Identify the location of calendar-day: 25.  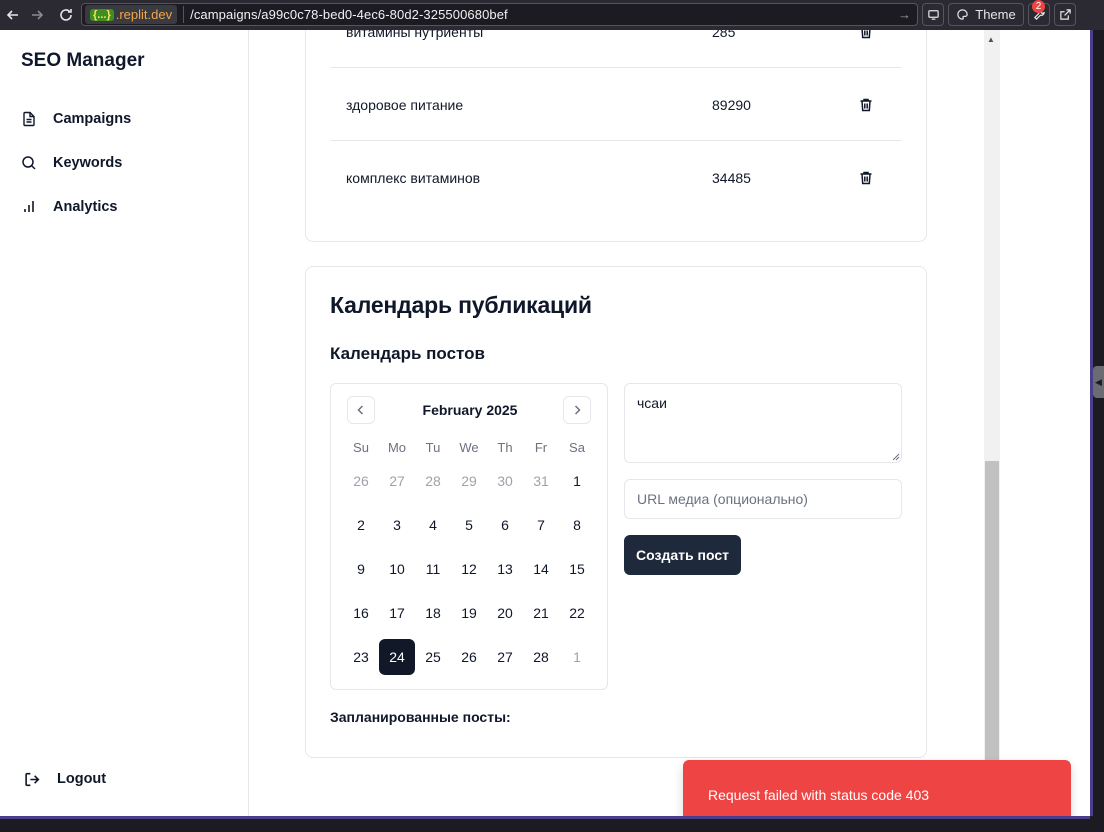
(433, 657).